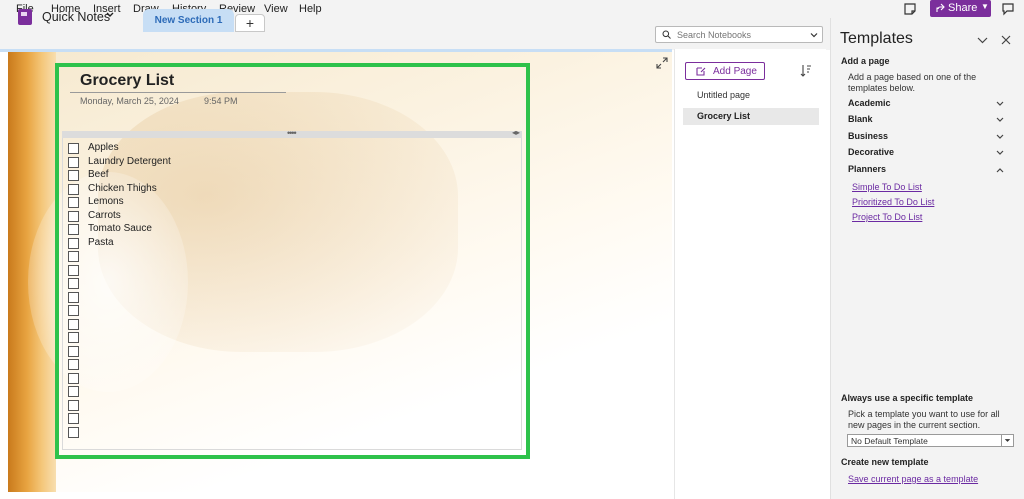 This screenshot has height=499, width=1024. I want to click on resize-handle-icon: ◂▸, so click(516, 132).